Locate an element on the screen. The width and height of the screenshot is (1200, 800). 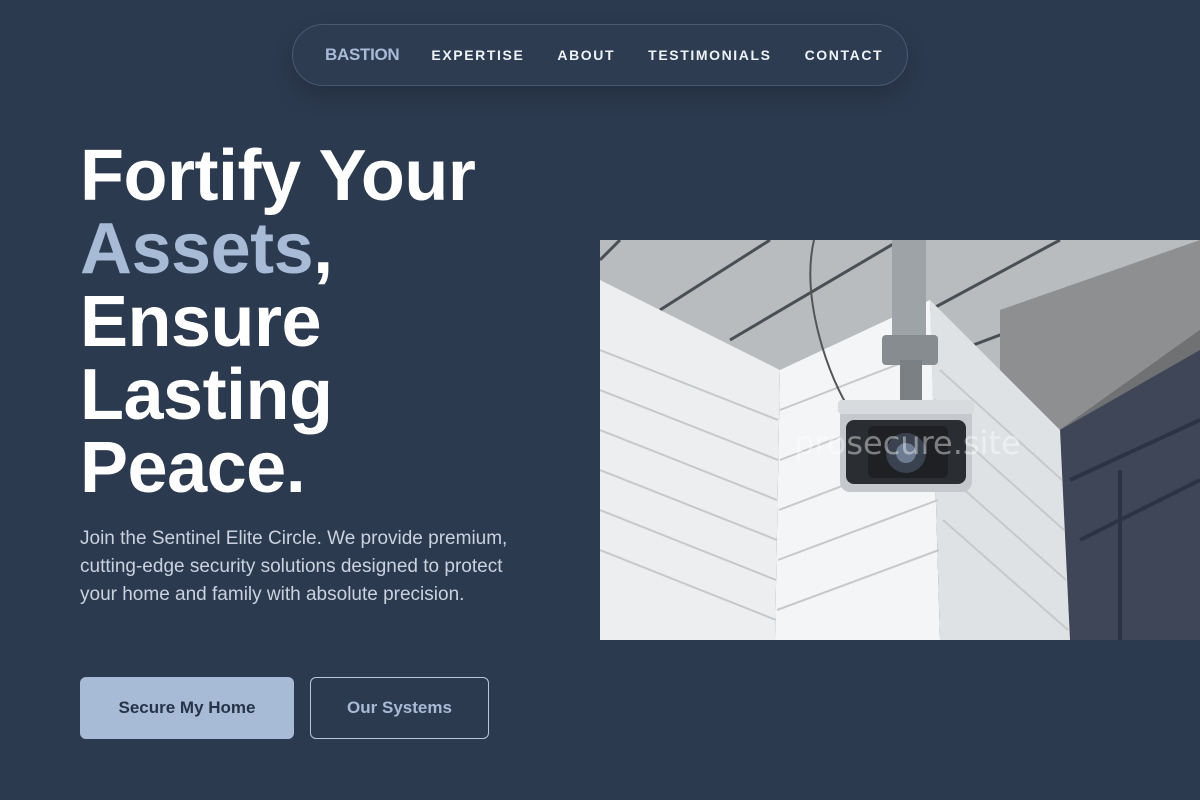
nav-link-about: ABOUT is located at coordinates (586, 55).